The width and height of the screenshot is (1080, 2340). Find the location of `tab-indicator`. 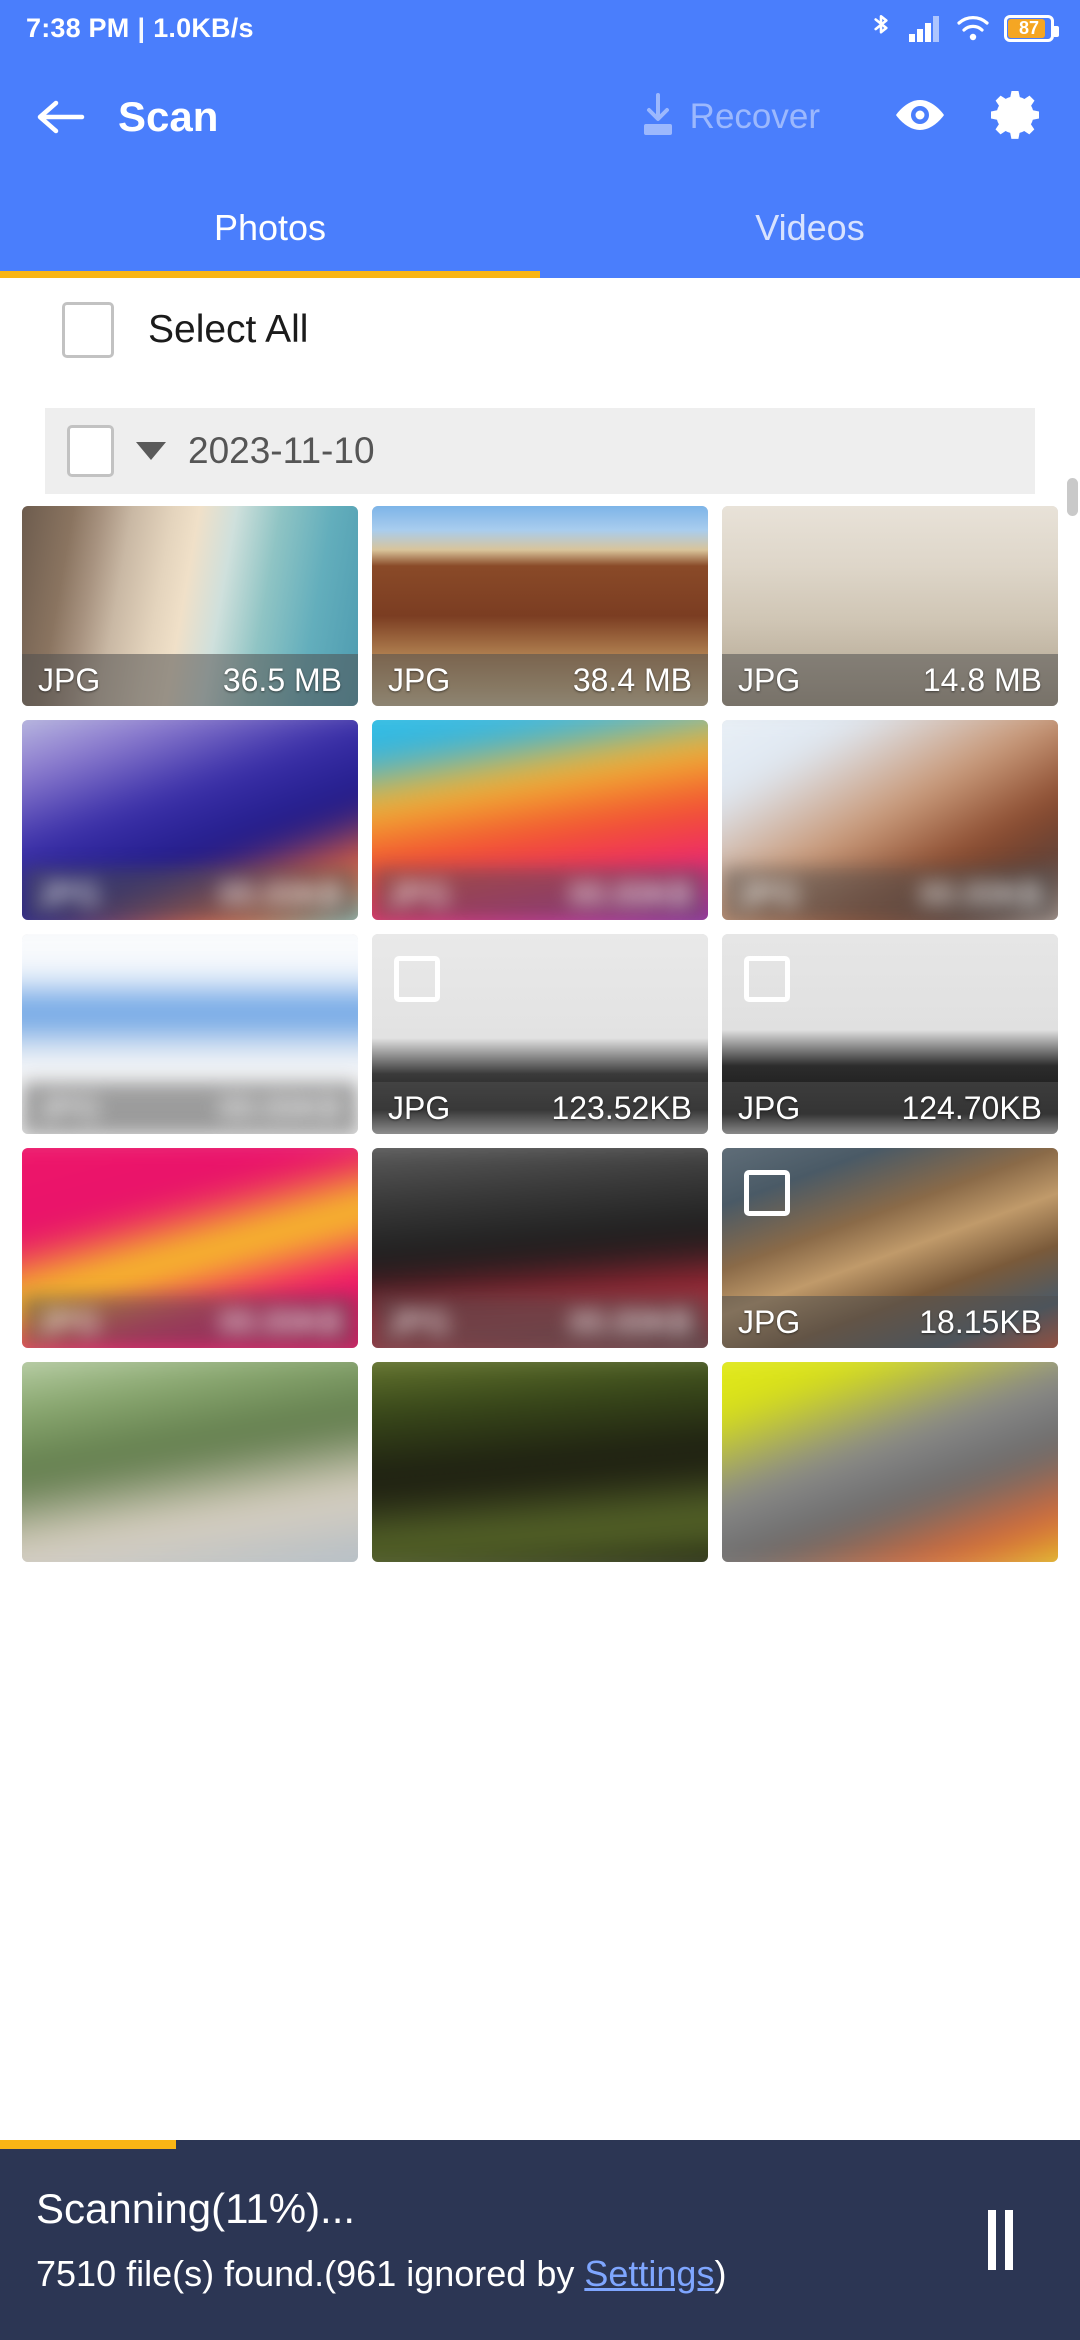

tab-indicator is located at coordinates (270, 274).